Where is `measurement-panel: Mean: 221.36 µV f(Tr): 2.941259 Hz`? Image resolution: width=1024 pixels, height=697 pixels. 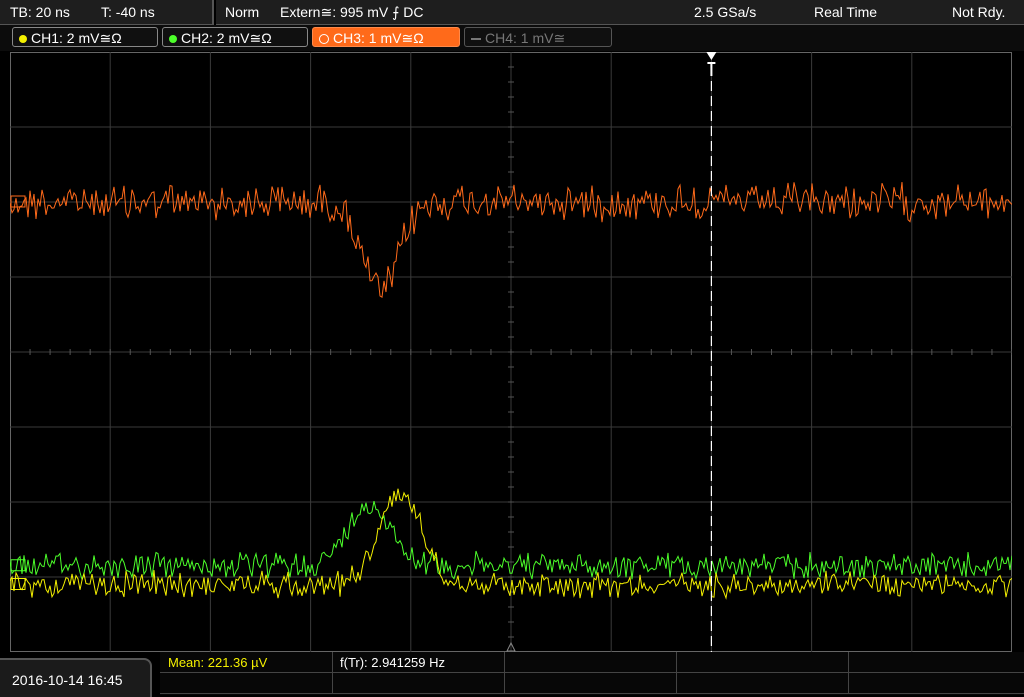
measurement-panel: Mean: 221.36 µV f(Tr): 2.941259 Hz is located at coordinates (592, 673).